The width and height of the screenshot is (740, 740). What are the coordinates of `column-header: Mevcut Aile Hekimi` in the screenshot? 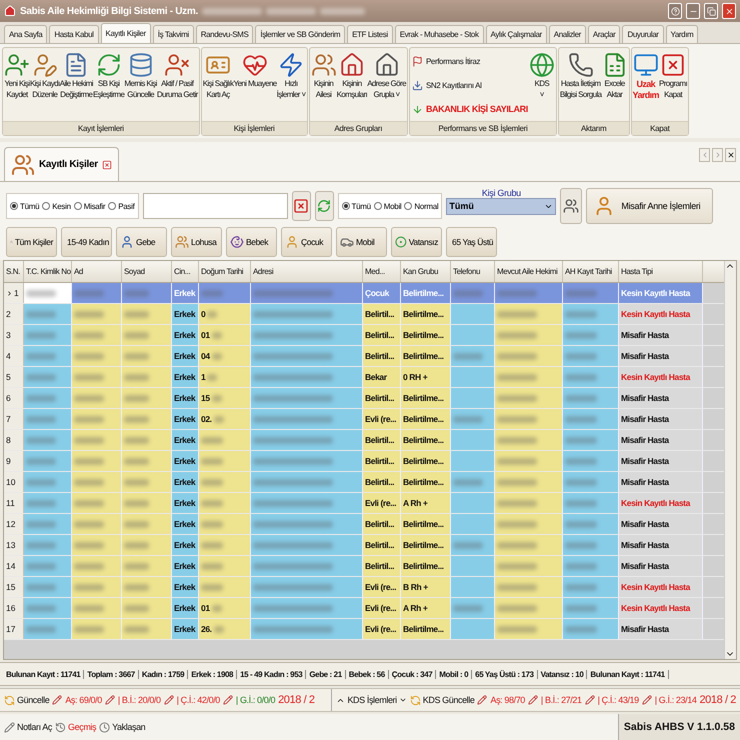 It's located at (529, 271).